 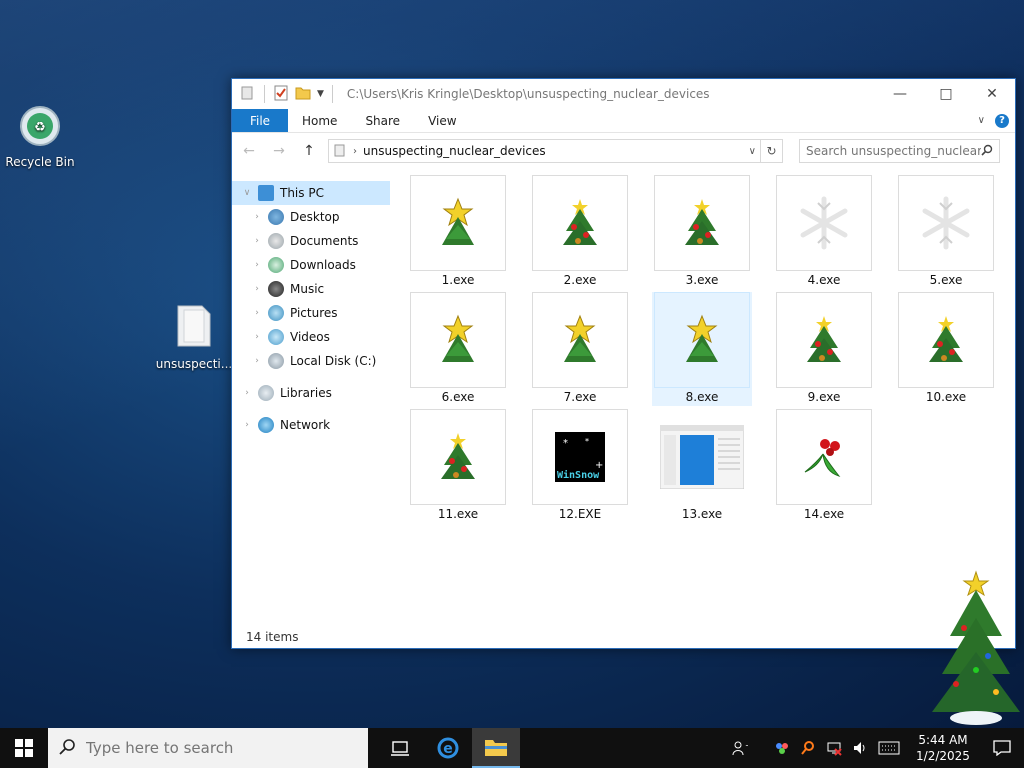 I want to click on file-item: * * + WinSnow 12.EXE, so click(x=580, y=466).